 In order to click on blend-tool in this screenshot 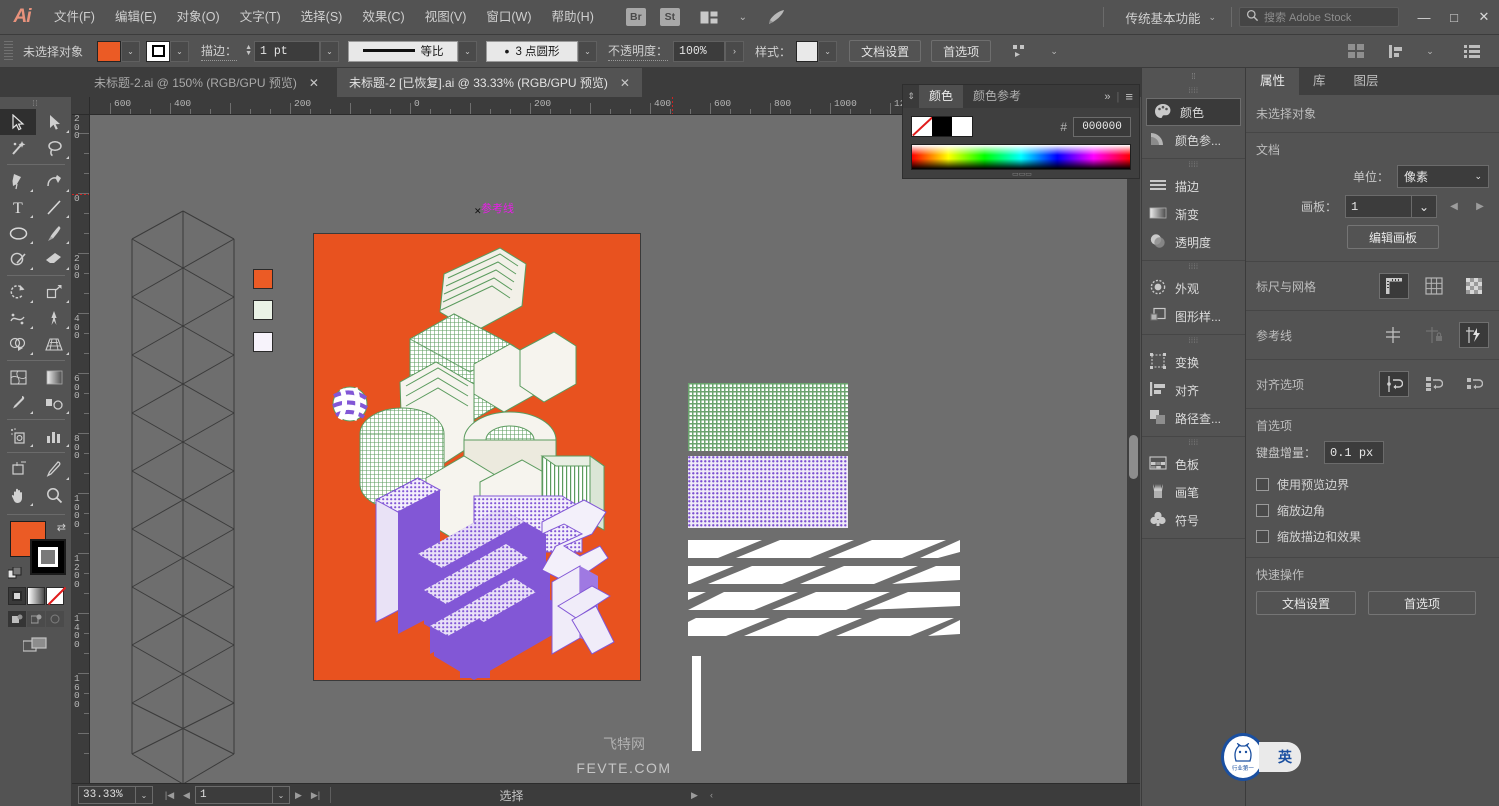, I will do `click(54, 403)`.